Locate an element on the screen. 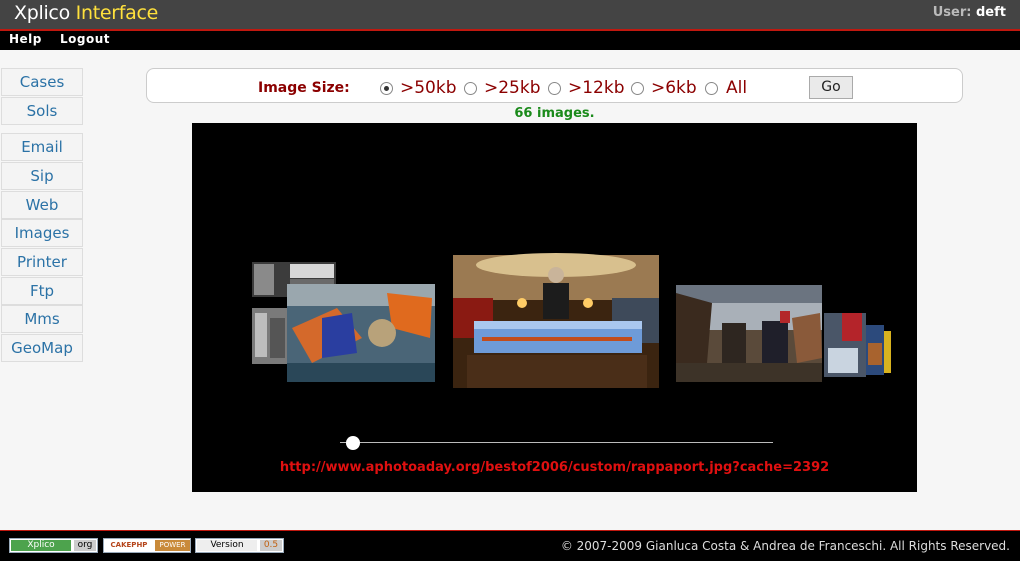  cakephp-badge-power: POWER is located at coordinates (172, 545).